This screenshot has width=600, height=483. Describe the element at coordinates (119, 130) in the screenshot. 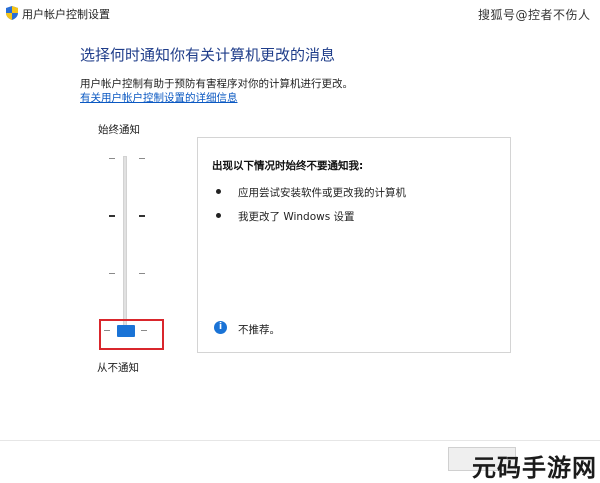

I see `slider-top-label: 始终通知` at that location.